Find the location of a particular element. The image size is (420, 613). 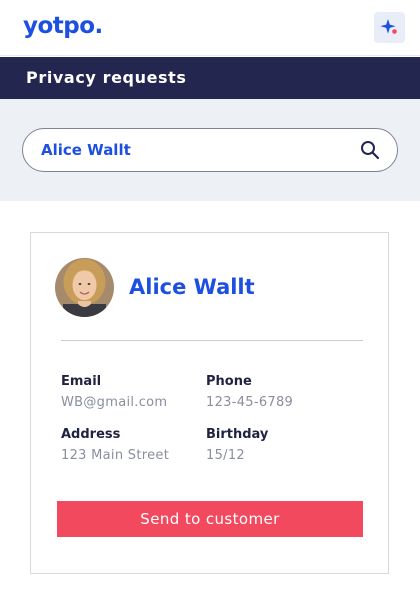

customer-name: Alice Wallt is located at coordinates (192, 287).